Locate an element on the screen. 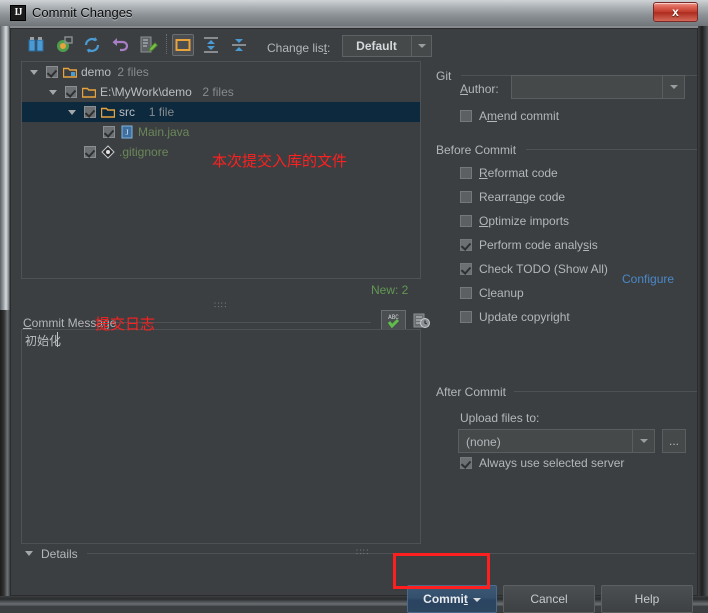  update-copyright-label: Update copyright is located at coordinates (524, 317).